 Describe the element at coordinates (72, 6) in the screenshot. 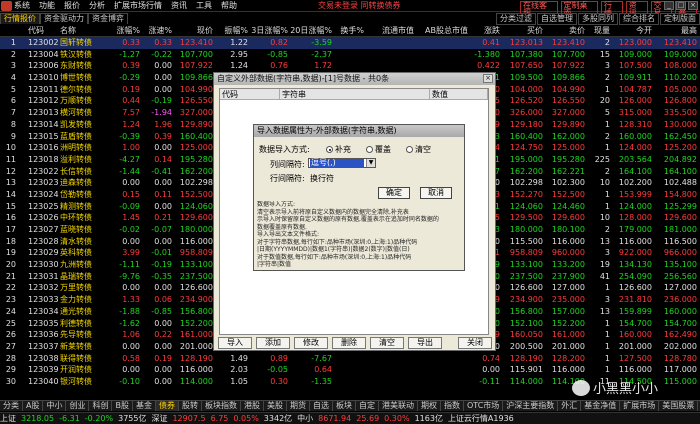

I see `menu-item: 报价` at that location.